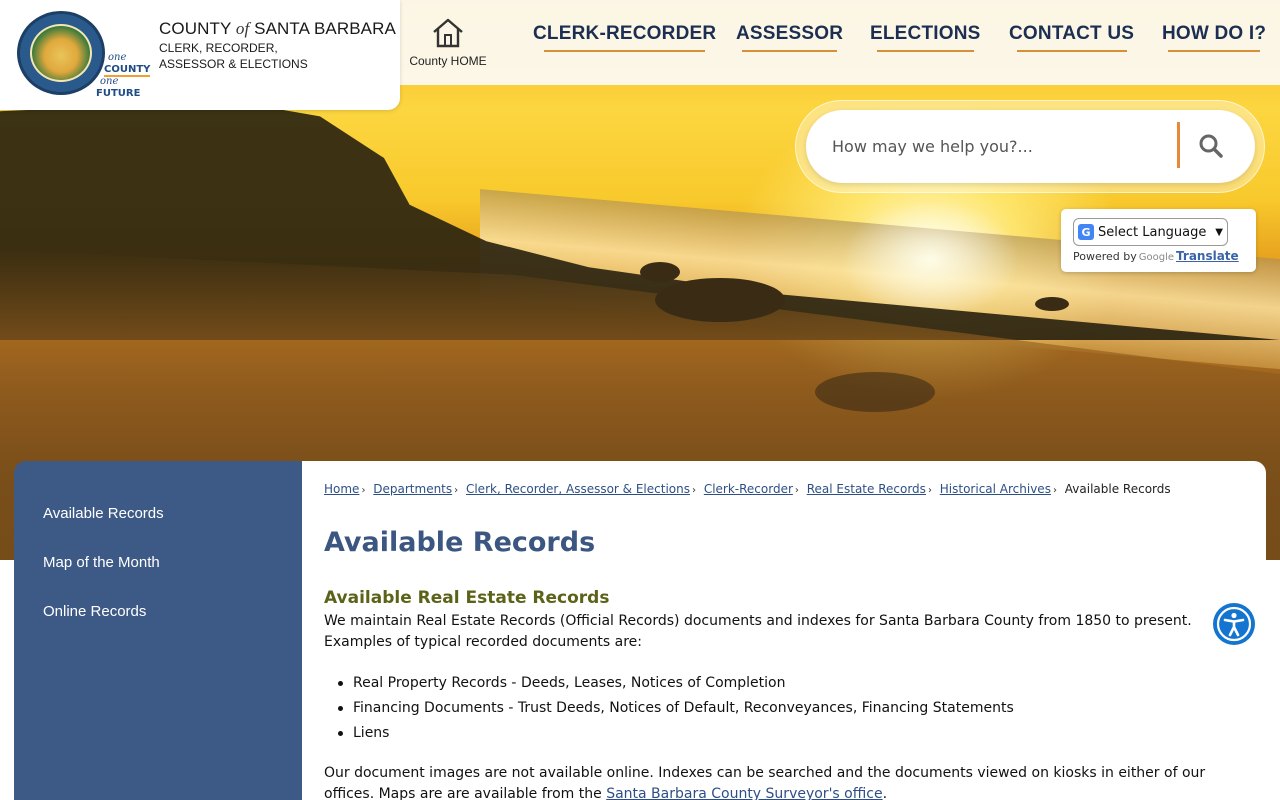 The height and width of the screenshot is (800, 1280). I want to click on org-subtitle: CLERK, RECORDER, ASSESSOR & ELECTIONS, so click(233, 56).